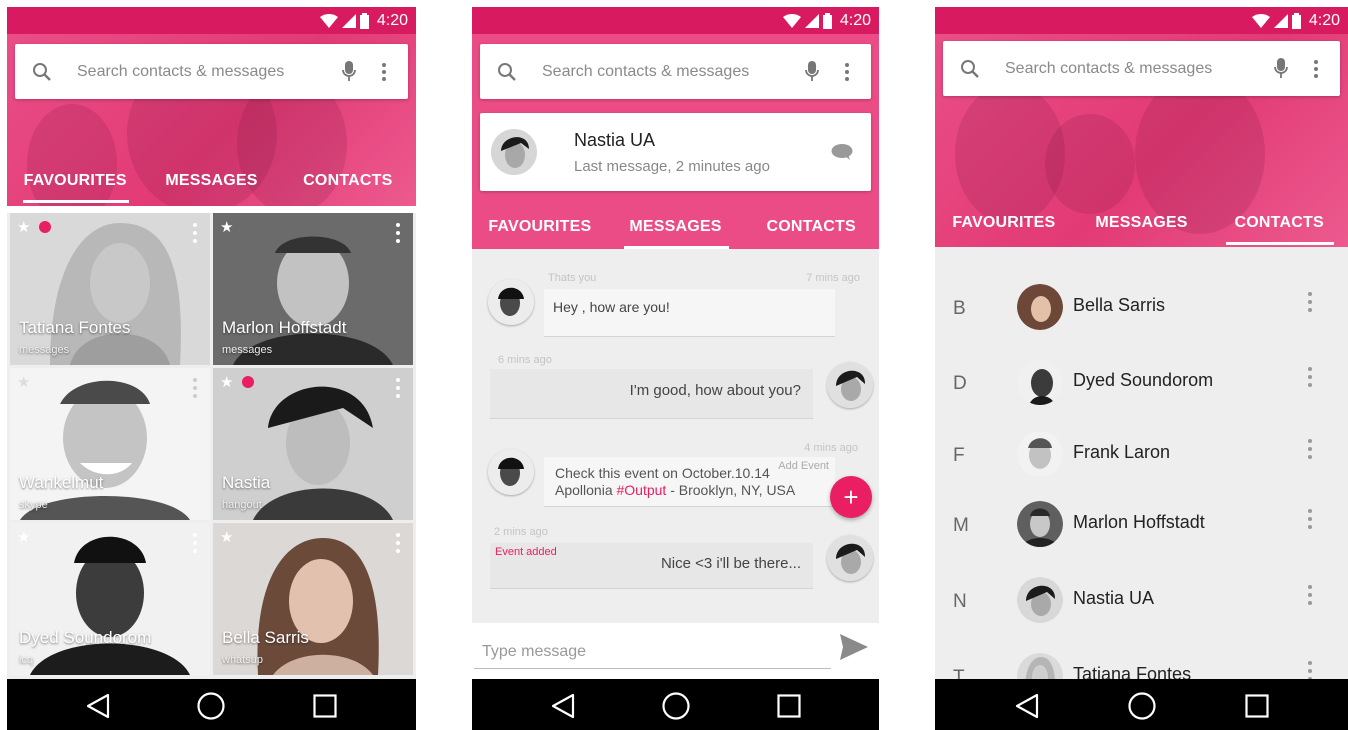  What do you see at coordinates (1141, 383) in the screenshot?
I see `contact-row: D Dyed Soundorom` at bounding box center [1141, 383].